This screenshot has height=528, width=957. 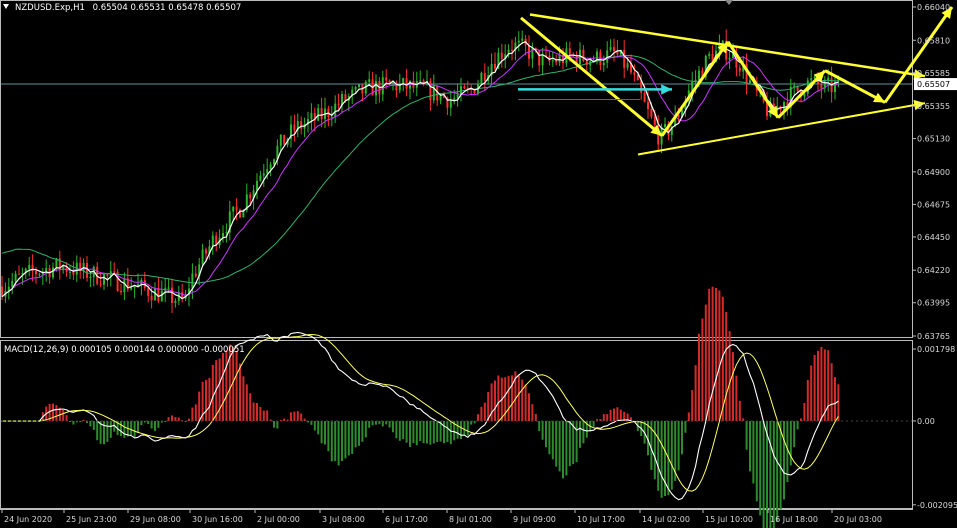 What do you see at coordinates (6, 6) in the screenshot?
I see `chart-menu-triangle-icon` at bounding box center [6, 6].